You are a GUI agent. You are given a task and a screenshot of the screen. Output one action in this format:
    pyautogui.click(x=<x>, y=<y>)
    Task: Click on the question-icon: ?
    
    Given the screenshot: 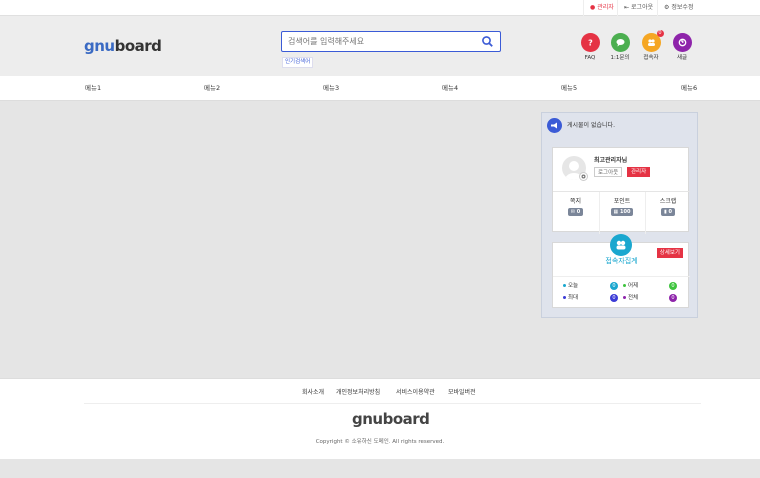 What is the action you would take?
    pyautogui.click(x=590, y=42)
    